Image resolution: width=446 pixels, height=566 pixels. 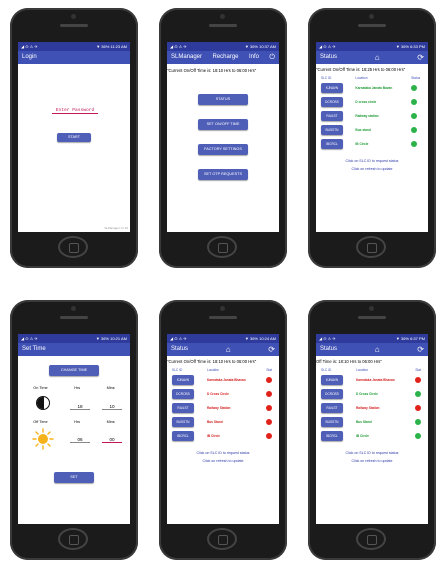 What do you see at coordinates (410, 46) in the screenshot?
I see `status-right: ▼ 36% 6:33 PM` at bounding box center [410, 46].